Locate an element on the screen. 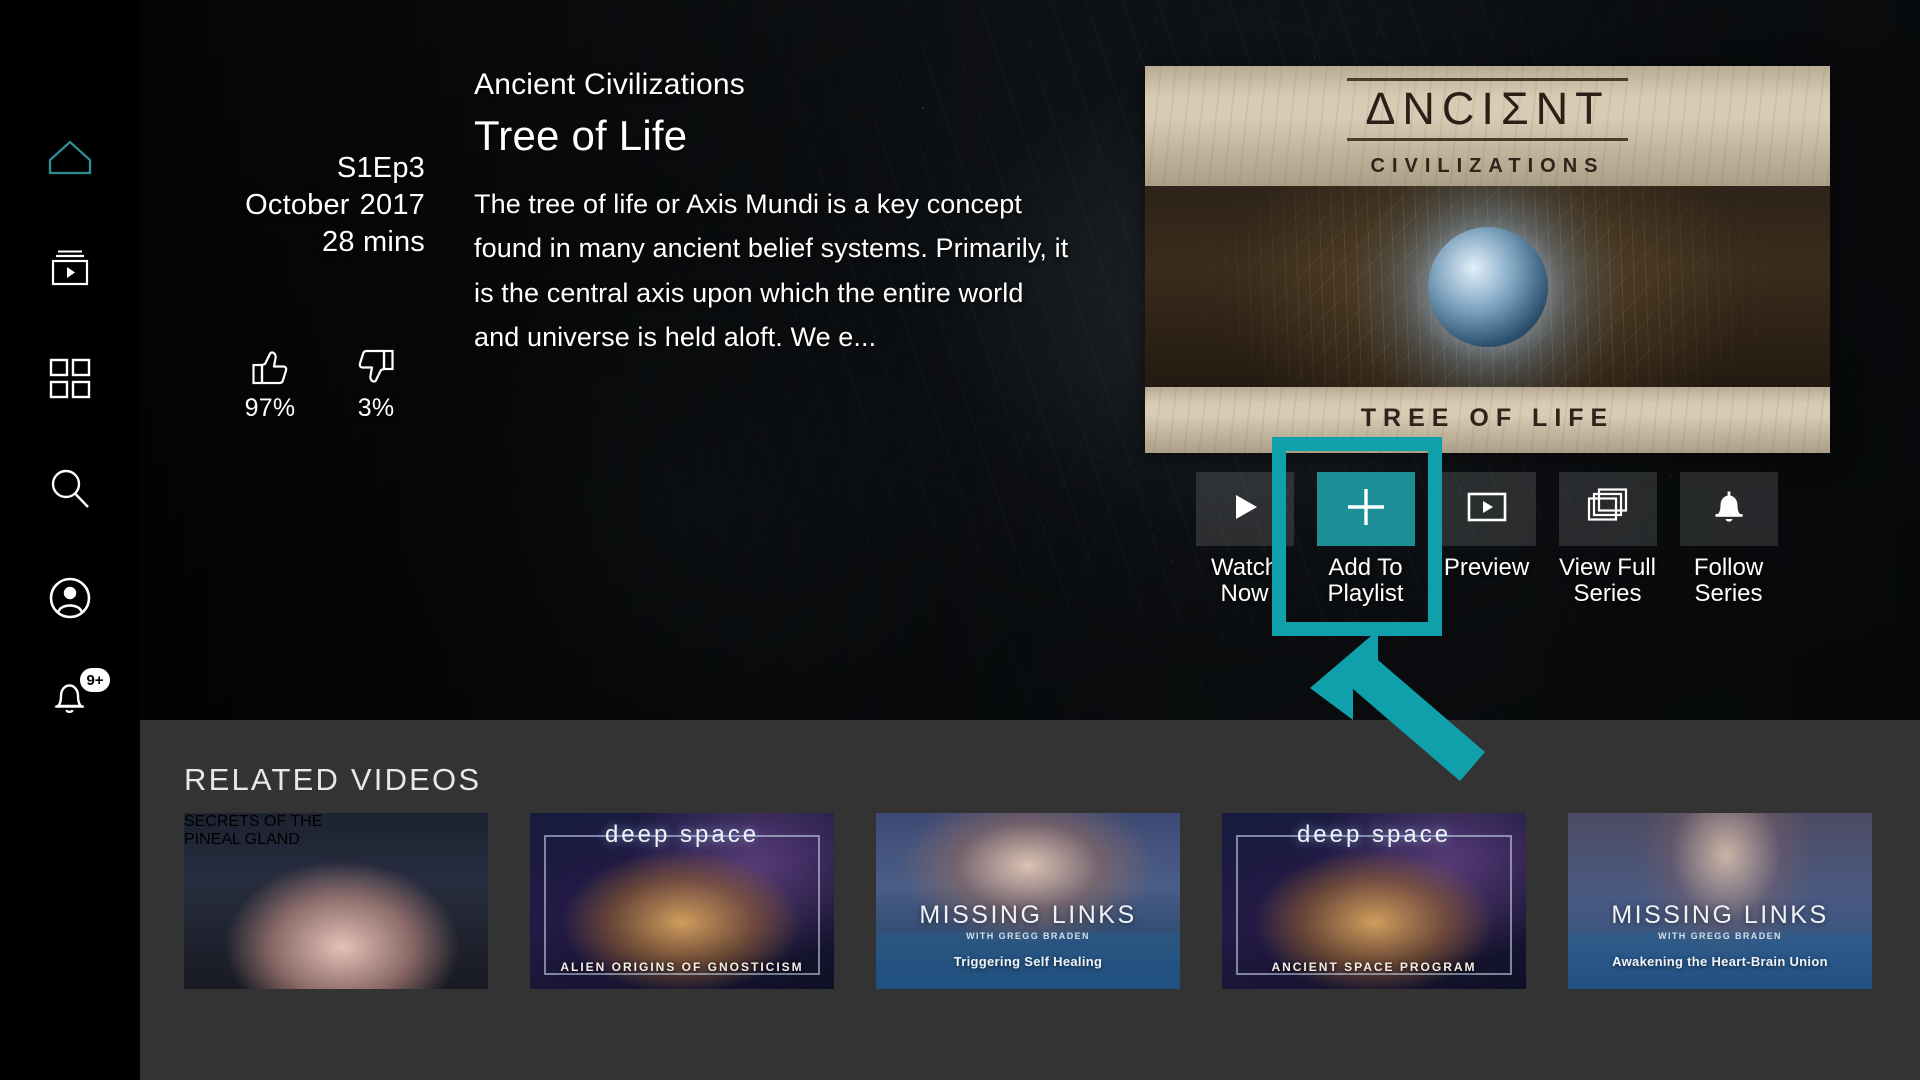  thumb-subtitle: Triggering Self Healing is located at coordinates (1028, 961).